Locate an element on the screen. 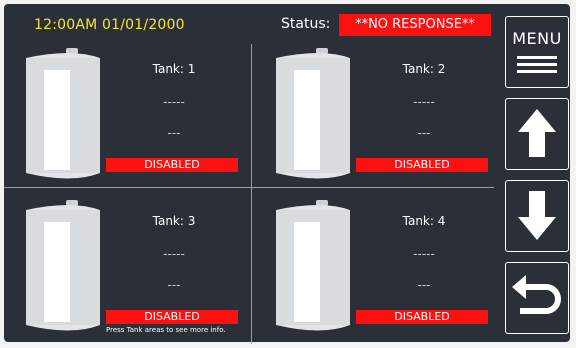 This screenshot has height=348, width=576. tank-hint-text: Press Tank areas to see more info. is located at coordinates (166, 330).